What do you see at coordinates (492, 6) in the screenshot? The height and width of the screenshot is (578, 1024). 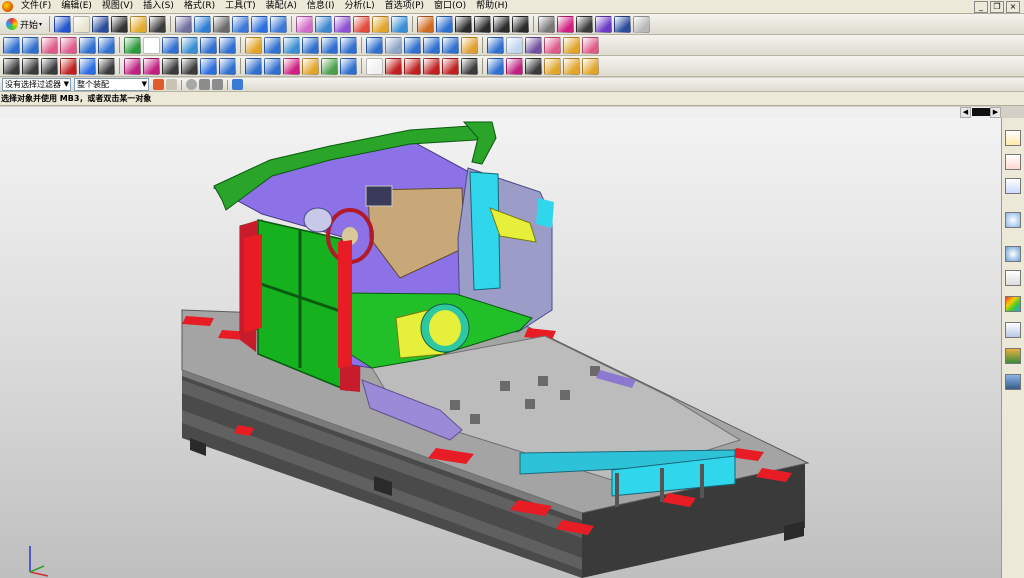 I see `menu-help: 帮助(H)` at bounding box center [492, 6].